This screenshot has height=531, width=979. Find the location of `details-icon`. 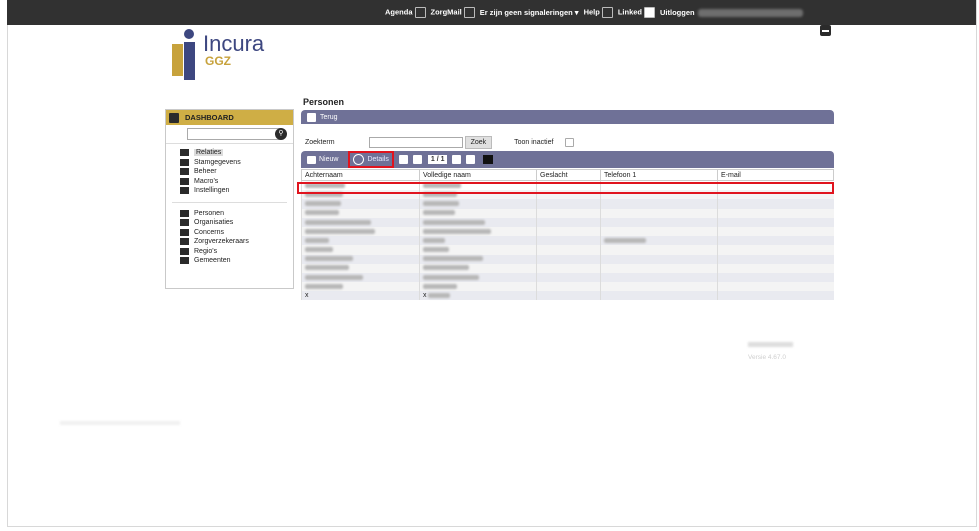

details-icon is located at coordinates (359, 159).